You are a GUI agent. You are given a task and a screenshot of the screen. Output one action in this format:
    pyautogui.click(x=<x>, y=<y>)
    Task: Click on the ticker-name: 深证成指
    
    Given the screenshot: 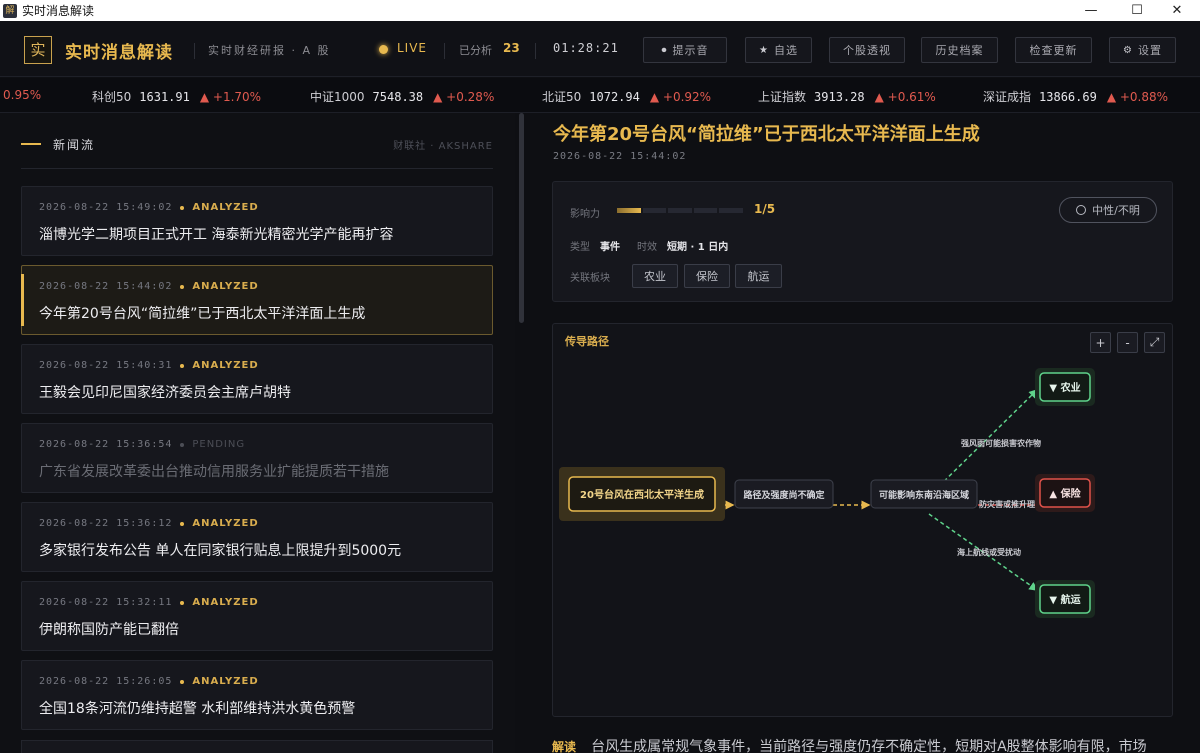 What is the action you would take?
    pyautogui.click(x=1007, y=97)
    